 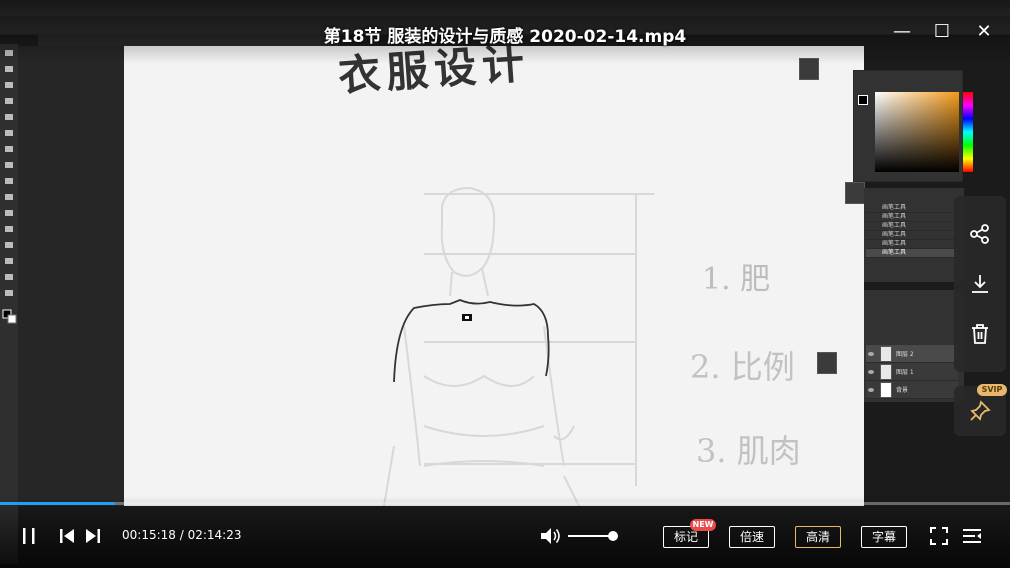 I want to click on ps-tool-icons, so click(x=9, y=187).